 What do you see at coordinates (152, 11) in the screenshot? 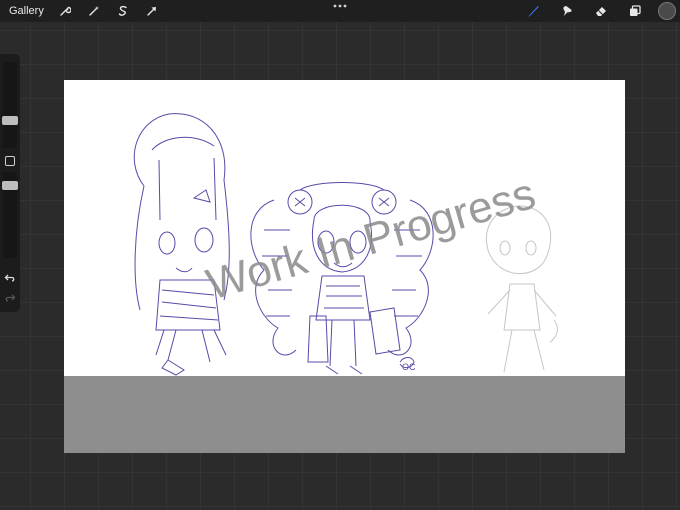
I see `transform-arrow-icon` at bounding box center [152, 11].